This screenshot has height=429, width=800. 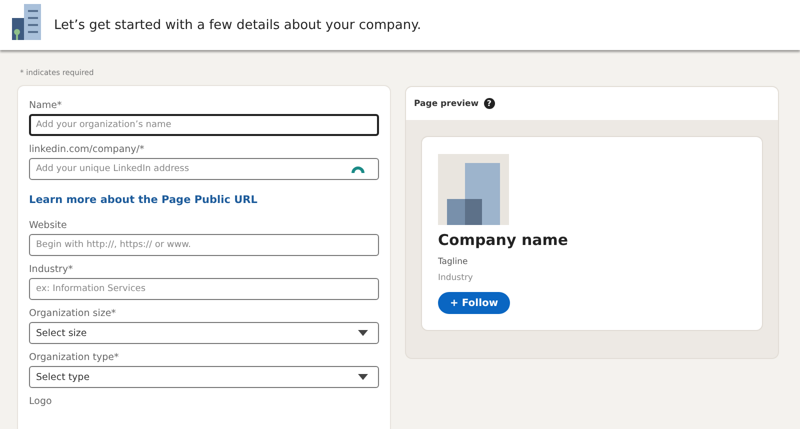 What do you see at coordinates (453, 262) in the screenshot?
I see `tagline: Tagline` at bounding box center [453, 262].